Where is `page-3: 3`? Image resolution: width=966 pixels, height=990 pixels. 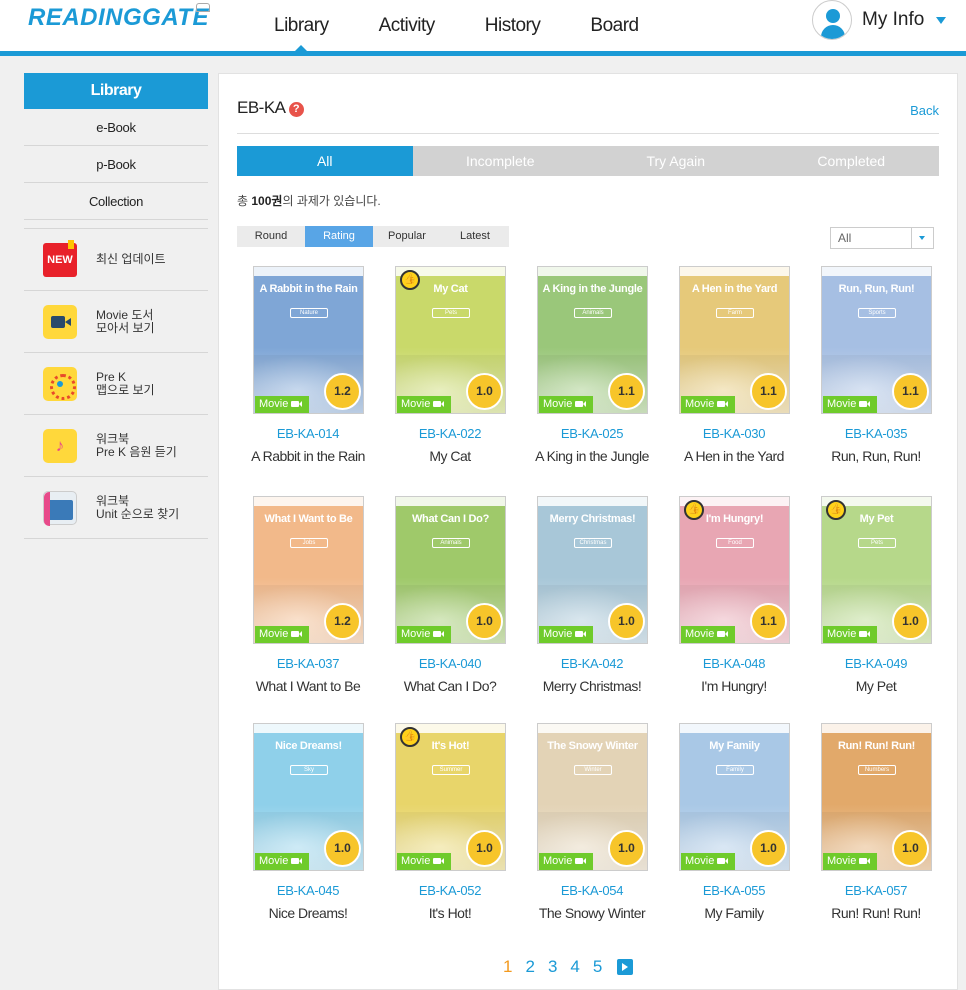 page-3: 3 is located at coordinates (552, 967).